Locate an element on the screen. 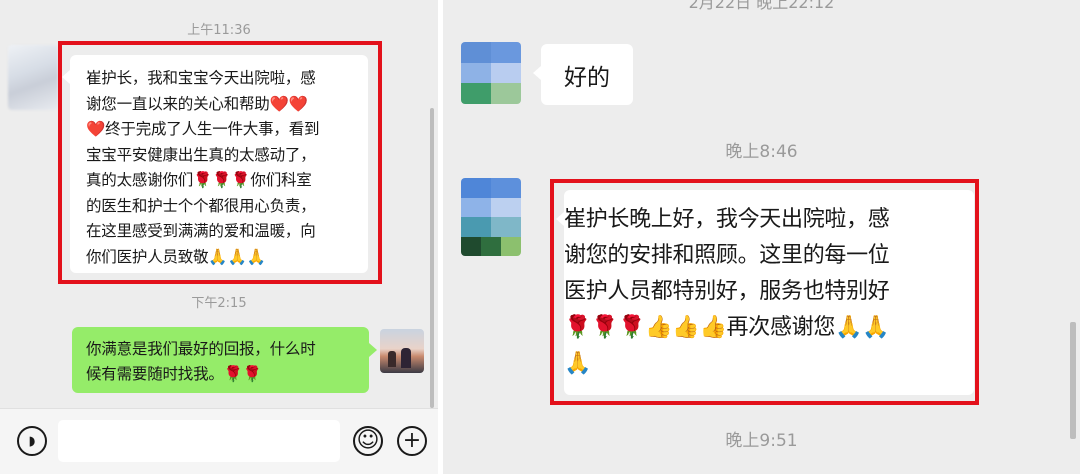  message-input is located at coordinates (199, 441).